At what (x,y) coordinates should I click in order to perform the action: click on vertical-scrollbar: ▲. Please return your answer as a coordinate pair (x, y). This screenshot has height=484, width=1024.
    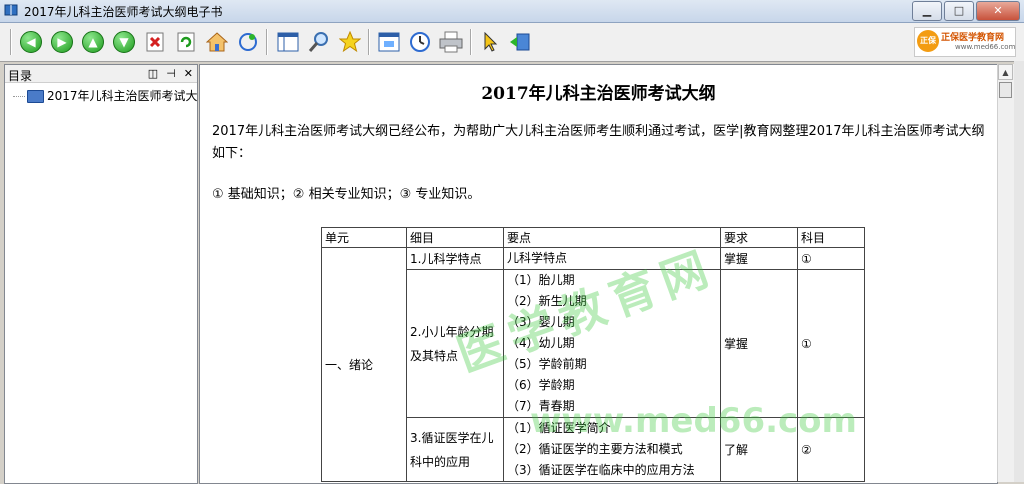
    Looking at the image, I should click on (1005, 273).